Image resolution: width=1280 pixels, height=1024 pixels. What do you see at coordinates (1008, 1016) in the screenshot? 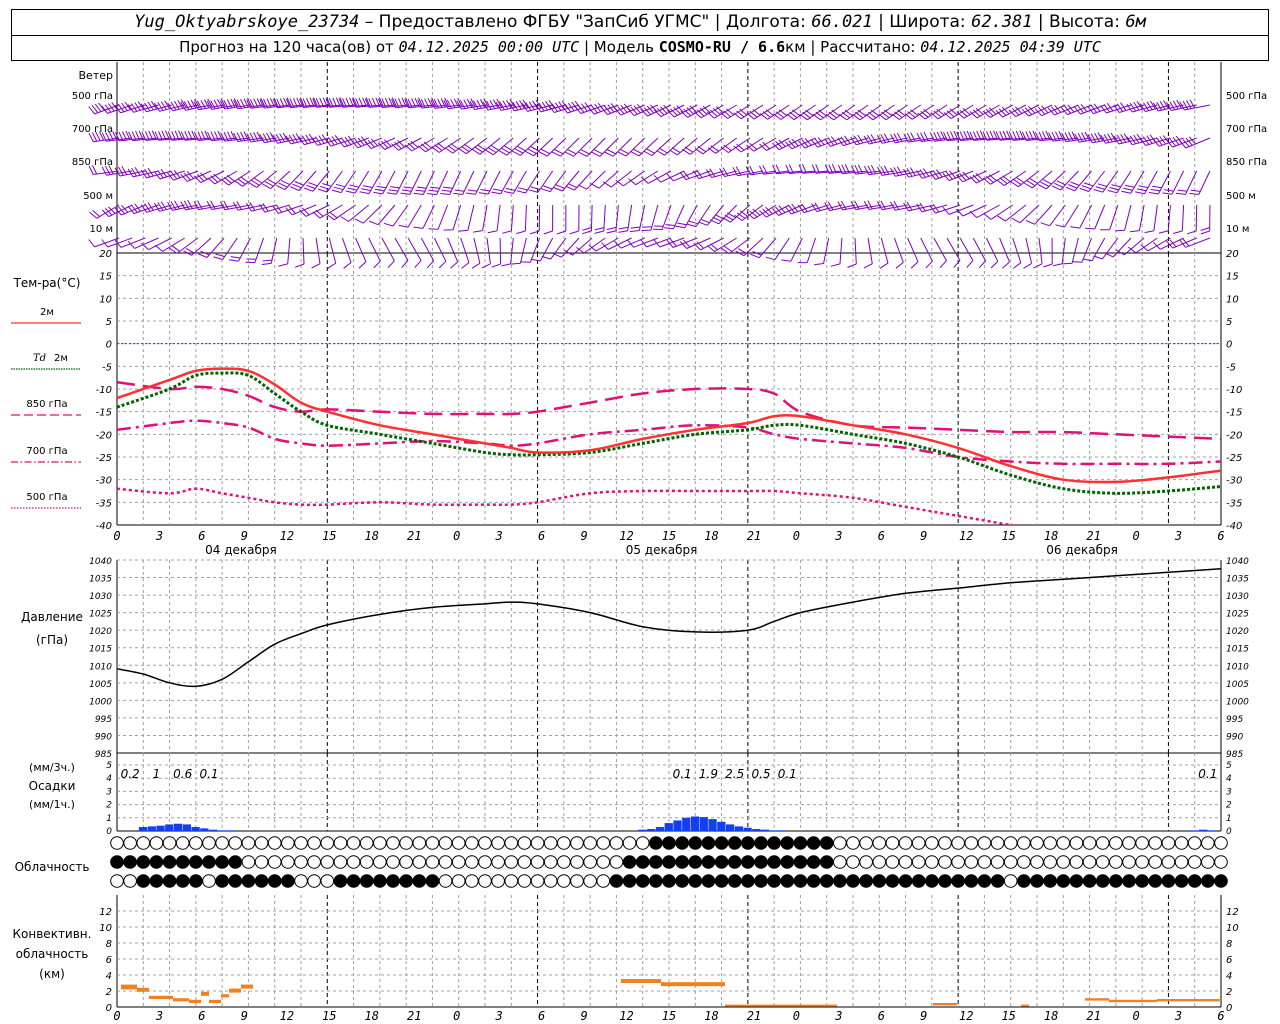
I see `hour-tick-label: 15` at bounding box center [1008, 1016].